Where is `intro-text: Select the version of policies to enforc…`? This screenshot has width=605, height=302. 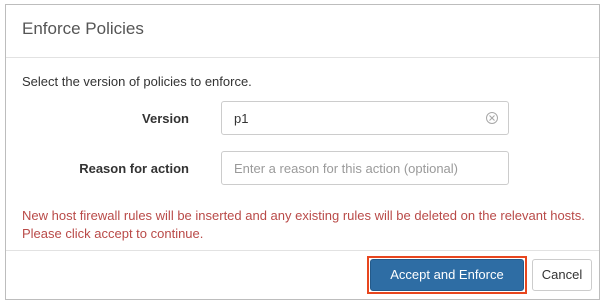 intro-text: Select the version of policies to enforc… is located at coordinates (137, 81).